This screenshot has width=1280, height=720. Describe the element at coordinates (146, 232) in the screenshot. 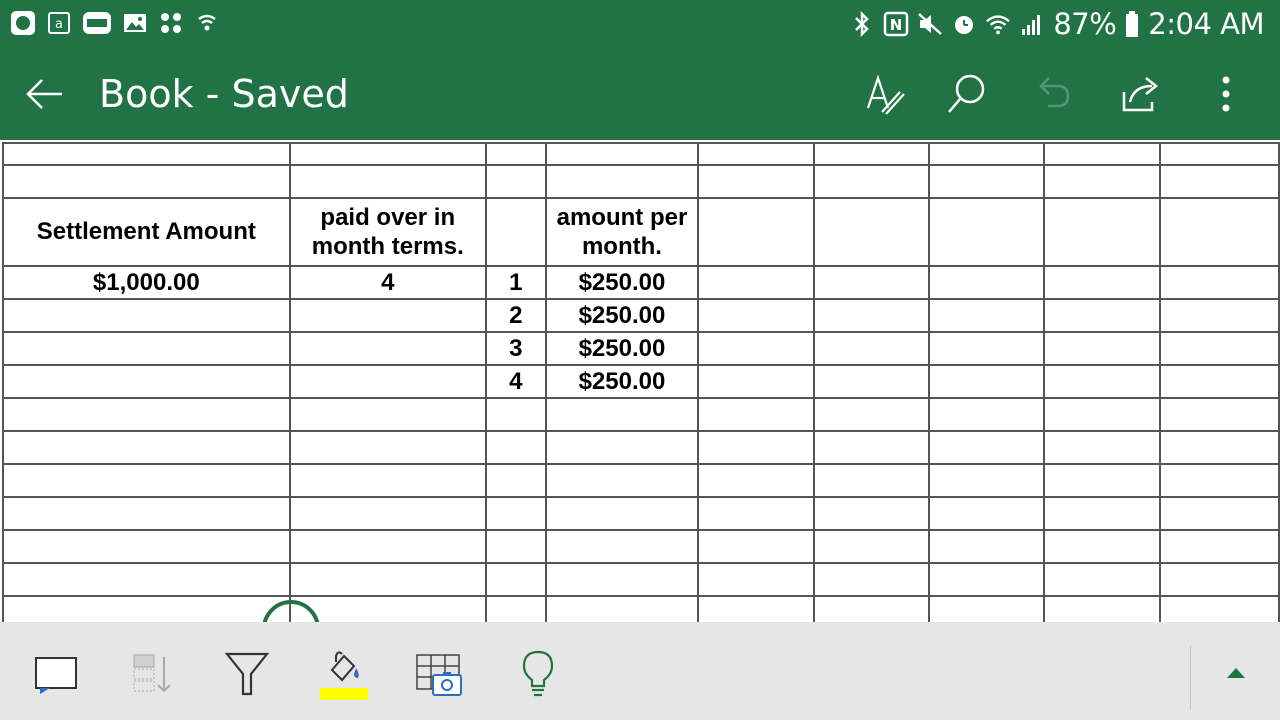

I see `header-cell-settlement-amount: Settlement Amount` at that location.